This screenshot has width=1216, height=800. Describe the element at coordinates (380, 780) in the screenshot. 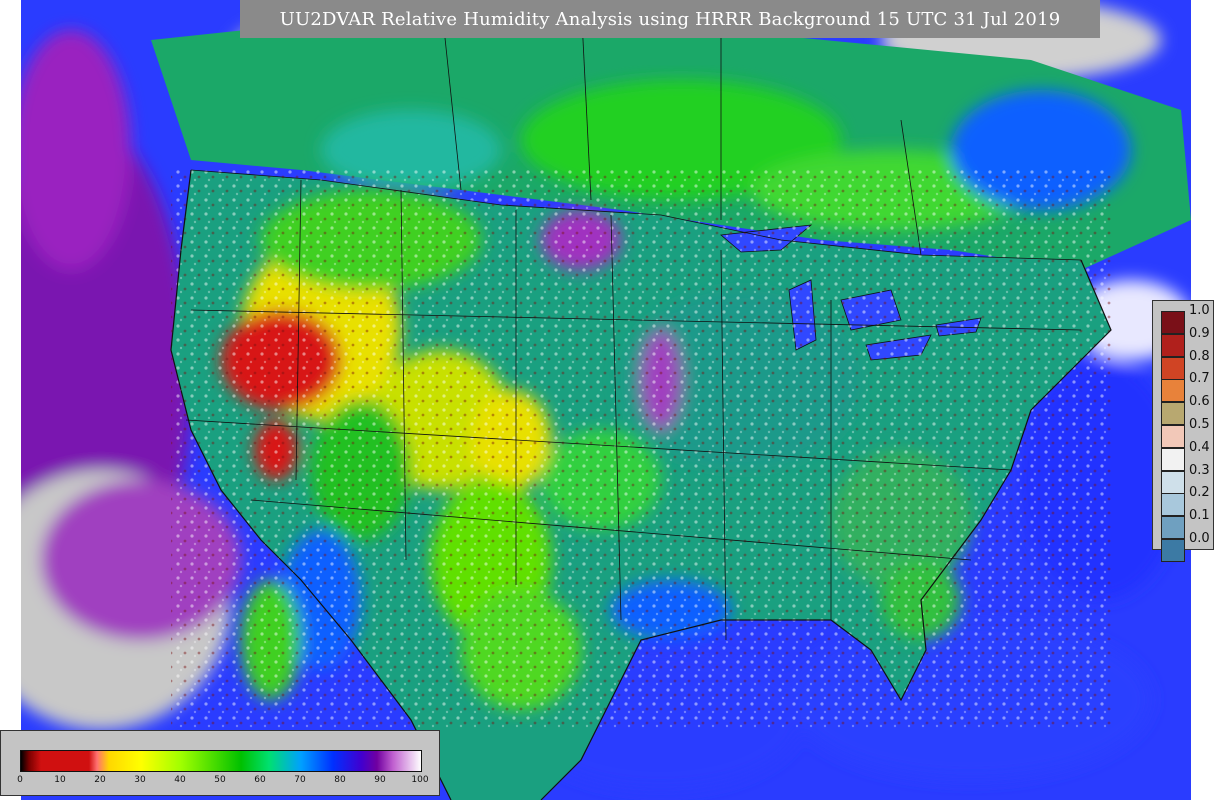

I see `colorbar-tick-label: 90` at that location.